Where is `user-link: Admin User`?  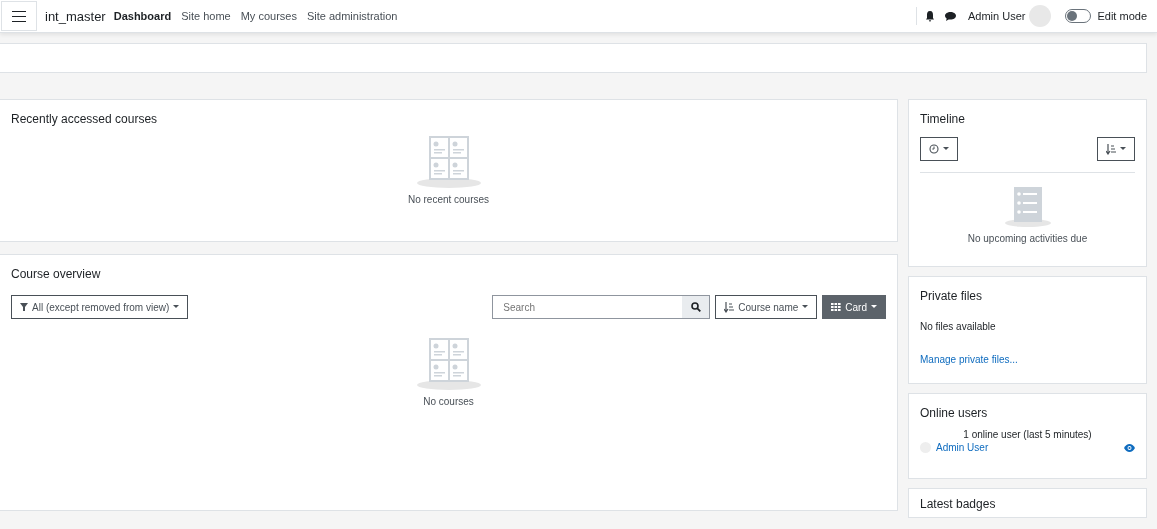
user-link: Admin User is located at coordinates (962, 447).